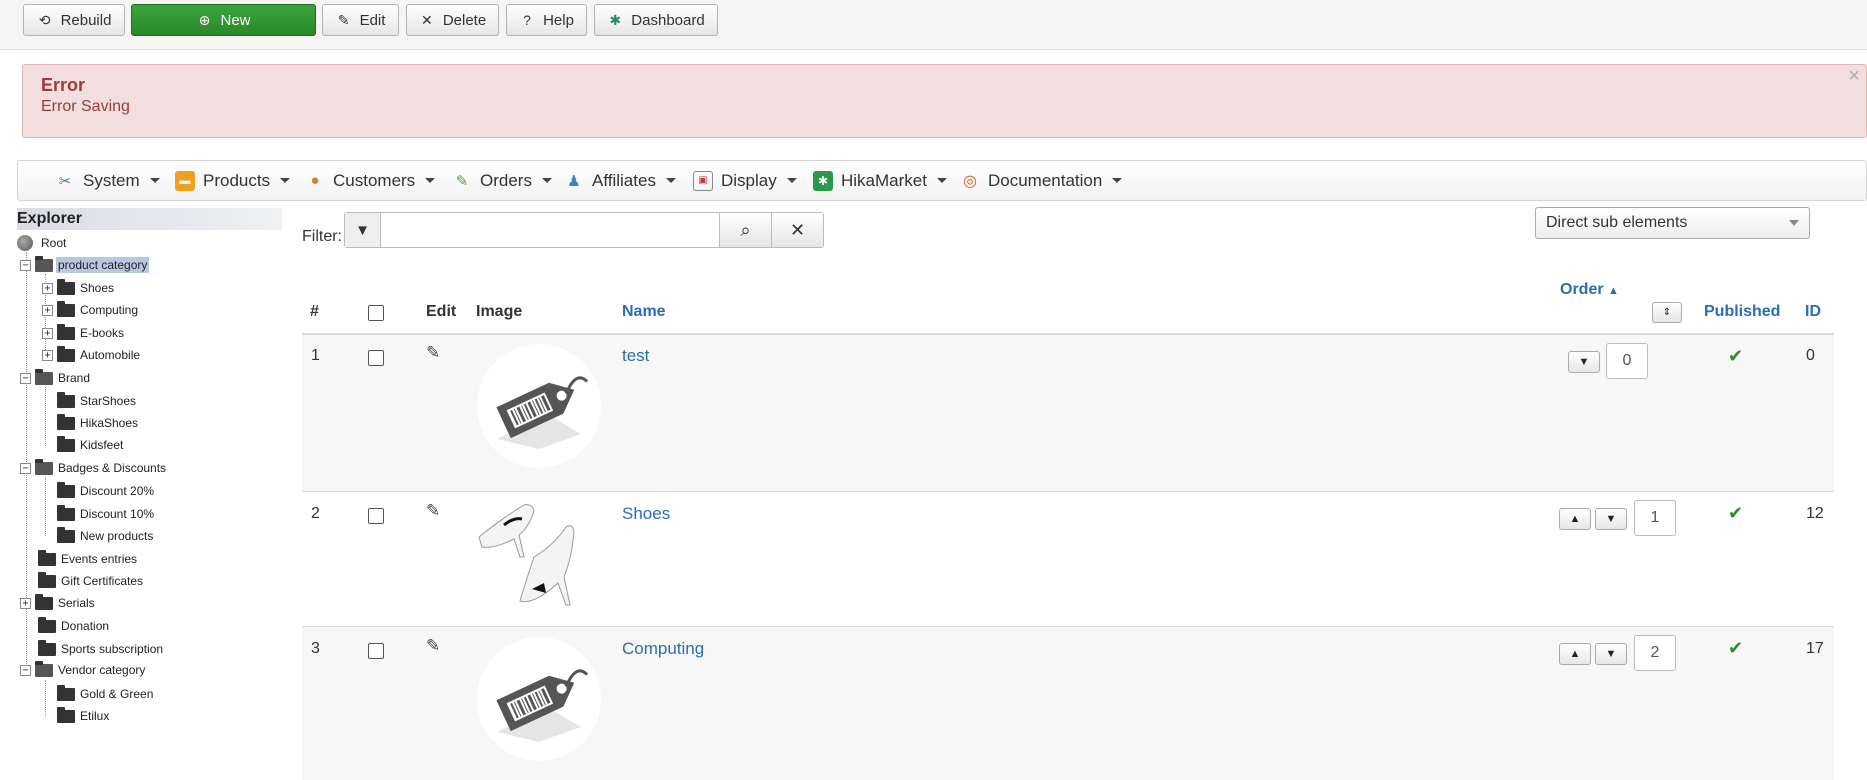 This screenshot has height=780, width=1867. What do you see at coordinates (84, 333) in the screenshot?
I see `tree-item-ebooks: + E-books` at bounding box center [84, 333].